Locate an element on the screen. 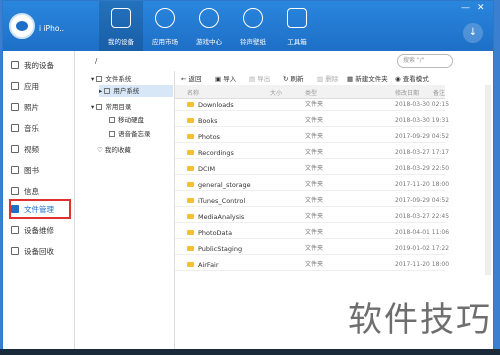  file-name: PublicStaging is located at coordinates (220, 249).